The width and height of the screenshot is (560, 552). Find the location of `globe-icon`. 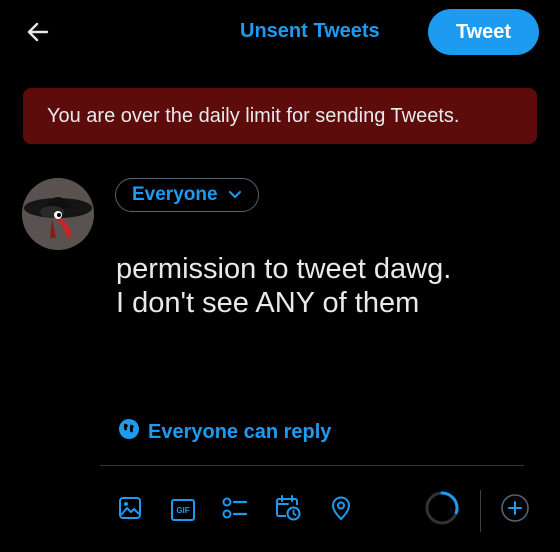

globe-icon is located at coordinates (129, 432).